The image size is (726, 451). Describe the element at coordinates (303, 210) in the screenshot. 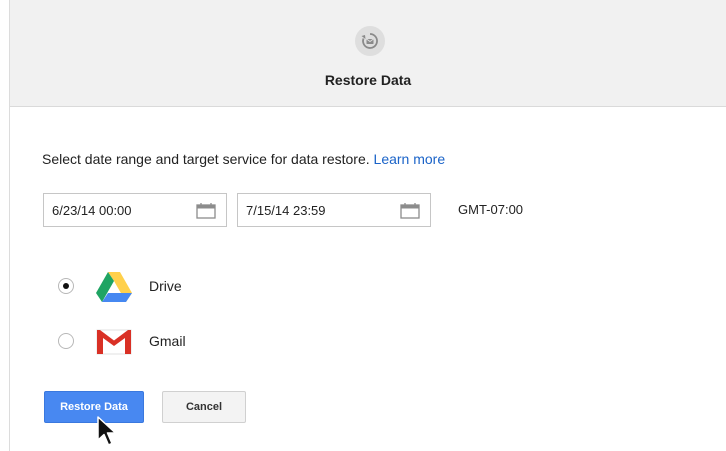

I see `end-date-input` at that location.